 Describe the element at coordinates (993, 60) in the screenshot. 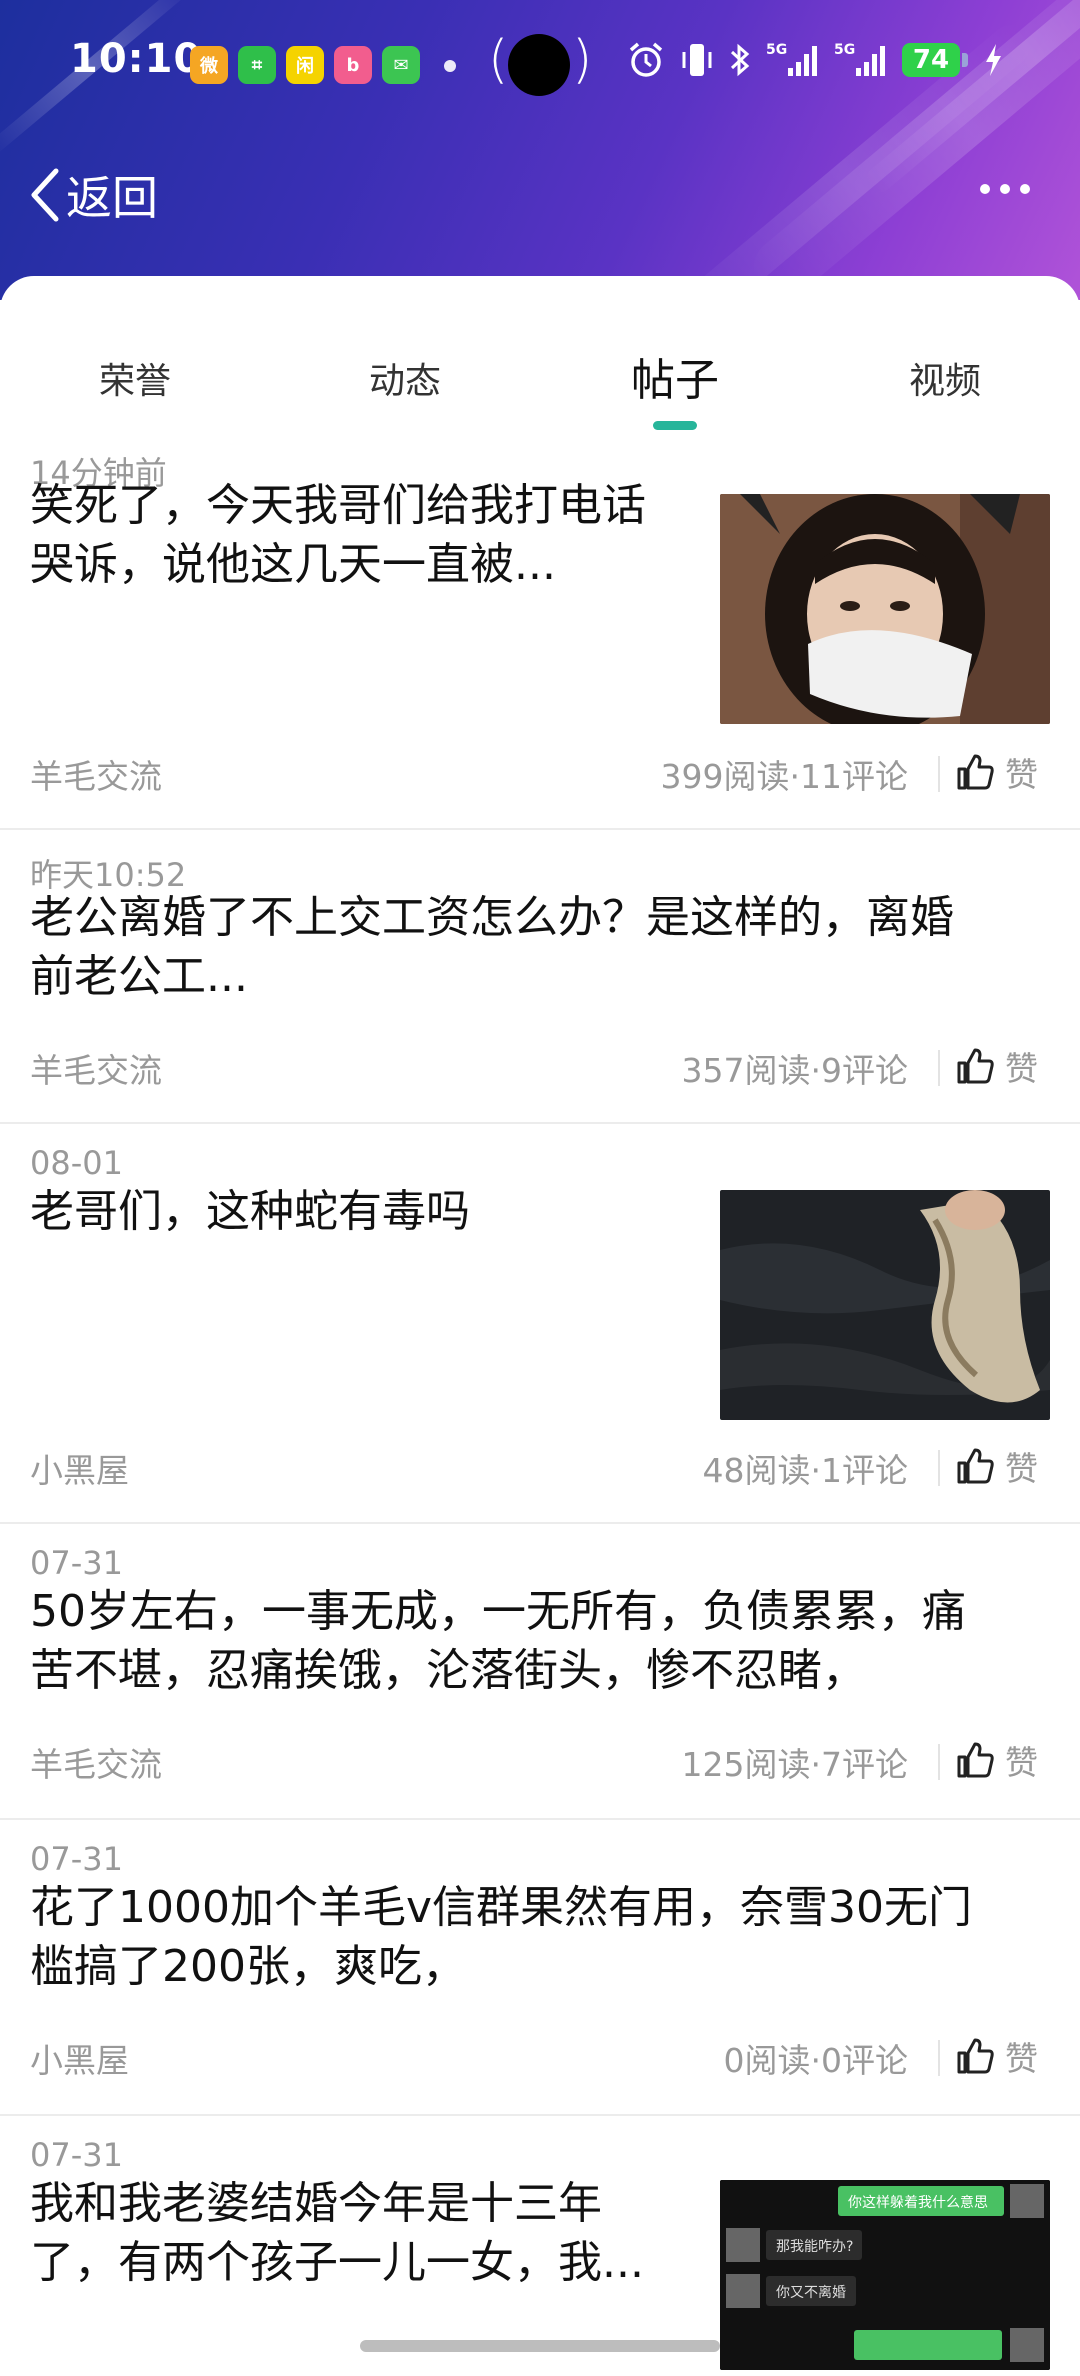

I see `charging-icon` at that location.